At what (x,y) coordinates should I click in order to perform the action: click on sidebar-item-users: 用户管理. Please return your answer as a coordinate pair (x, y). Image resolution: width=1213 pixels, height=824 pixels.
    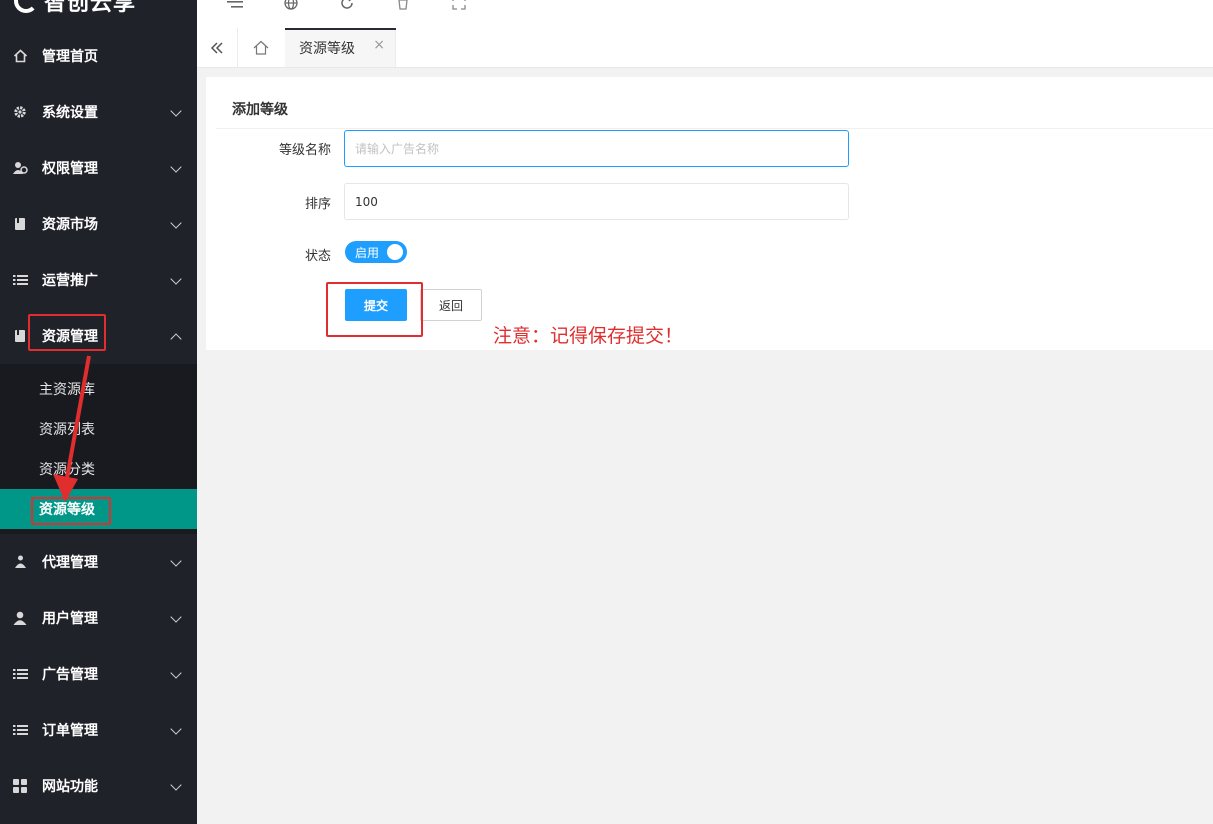
    Looking at the image, I should click on (98, 618).